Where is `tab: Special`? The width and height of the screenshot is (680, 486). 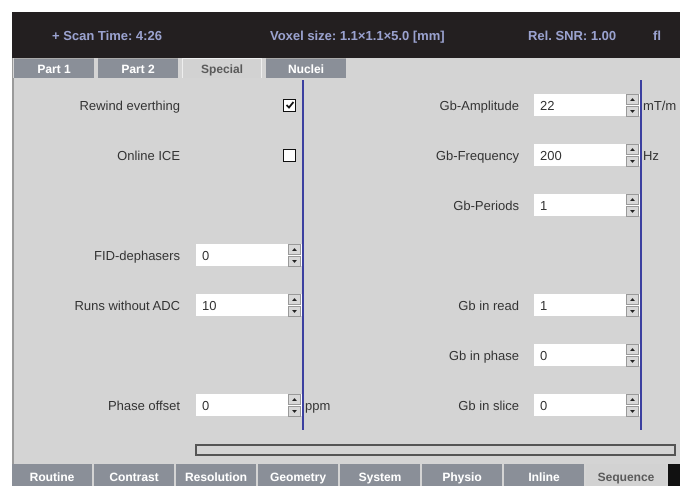 tab: Special is located at coordinates (222, 68).